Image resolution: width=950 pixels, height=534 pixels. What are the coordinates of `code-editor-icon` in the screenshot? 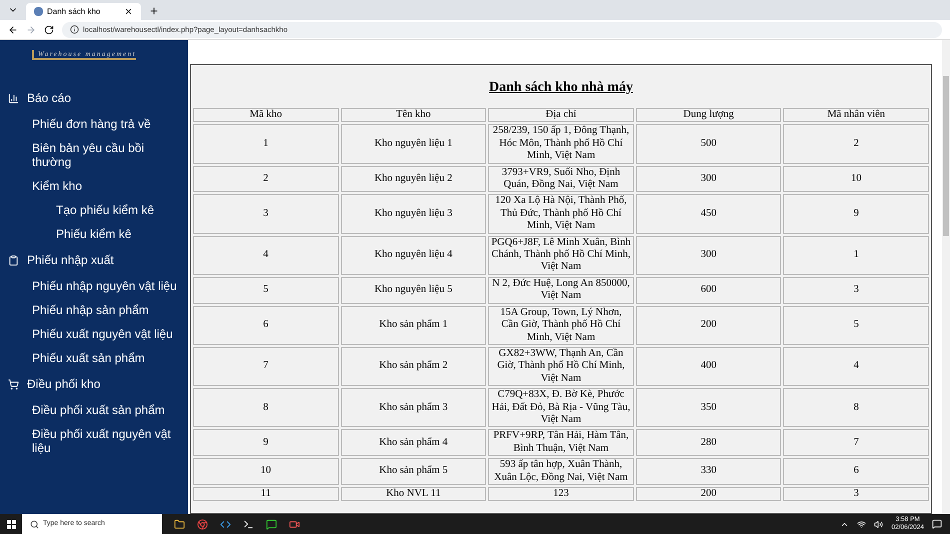 It's located at (225, 524).